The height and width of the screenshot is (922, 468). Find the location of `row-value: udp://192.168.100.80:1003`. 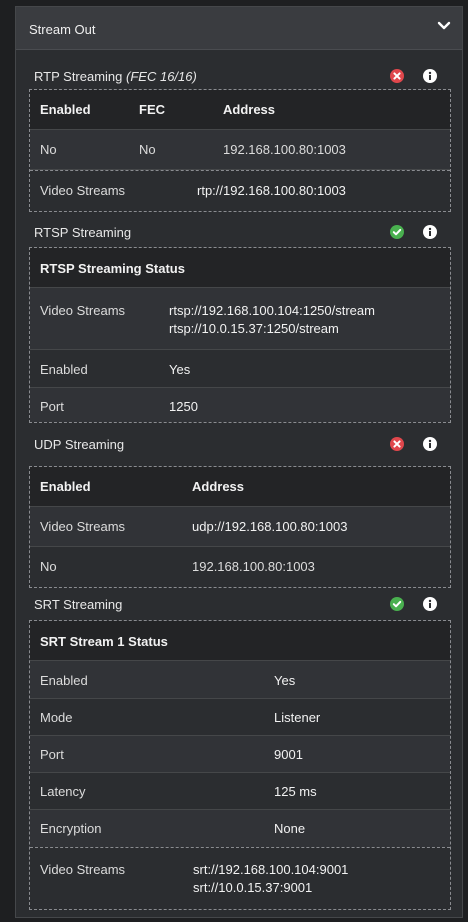

row-value: udp://192.168.100.80:1003 is located at coordinates (270, 526).